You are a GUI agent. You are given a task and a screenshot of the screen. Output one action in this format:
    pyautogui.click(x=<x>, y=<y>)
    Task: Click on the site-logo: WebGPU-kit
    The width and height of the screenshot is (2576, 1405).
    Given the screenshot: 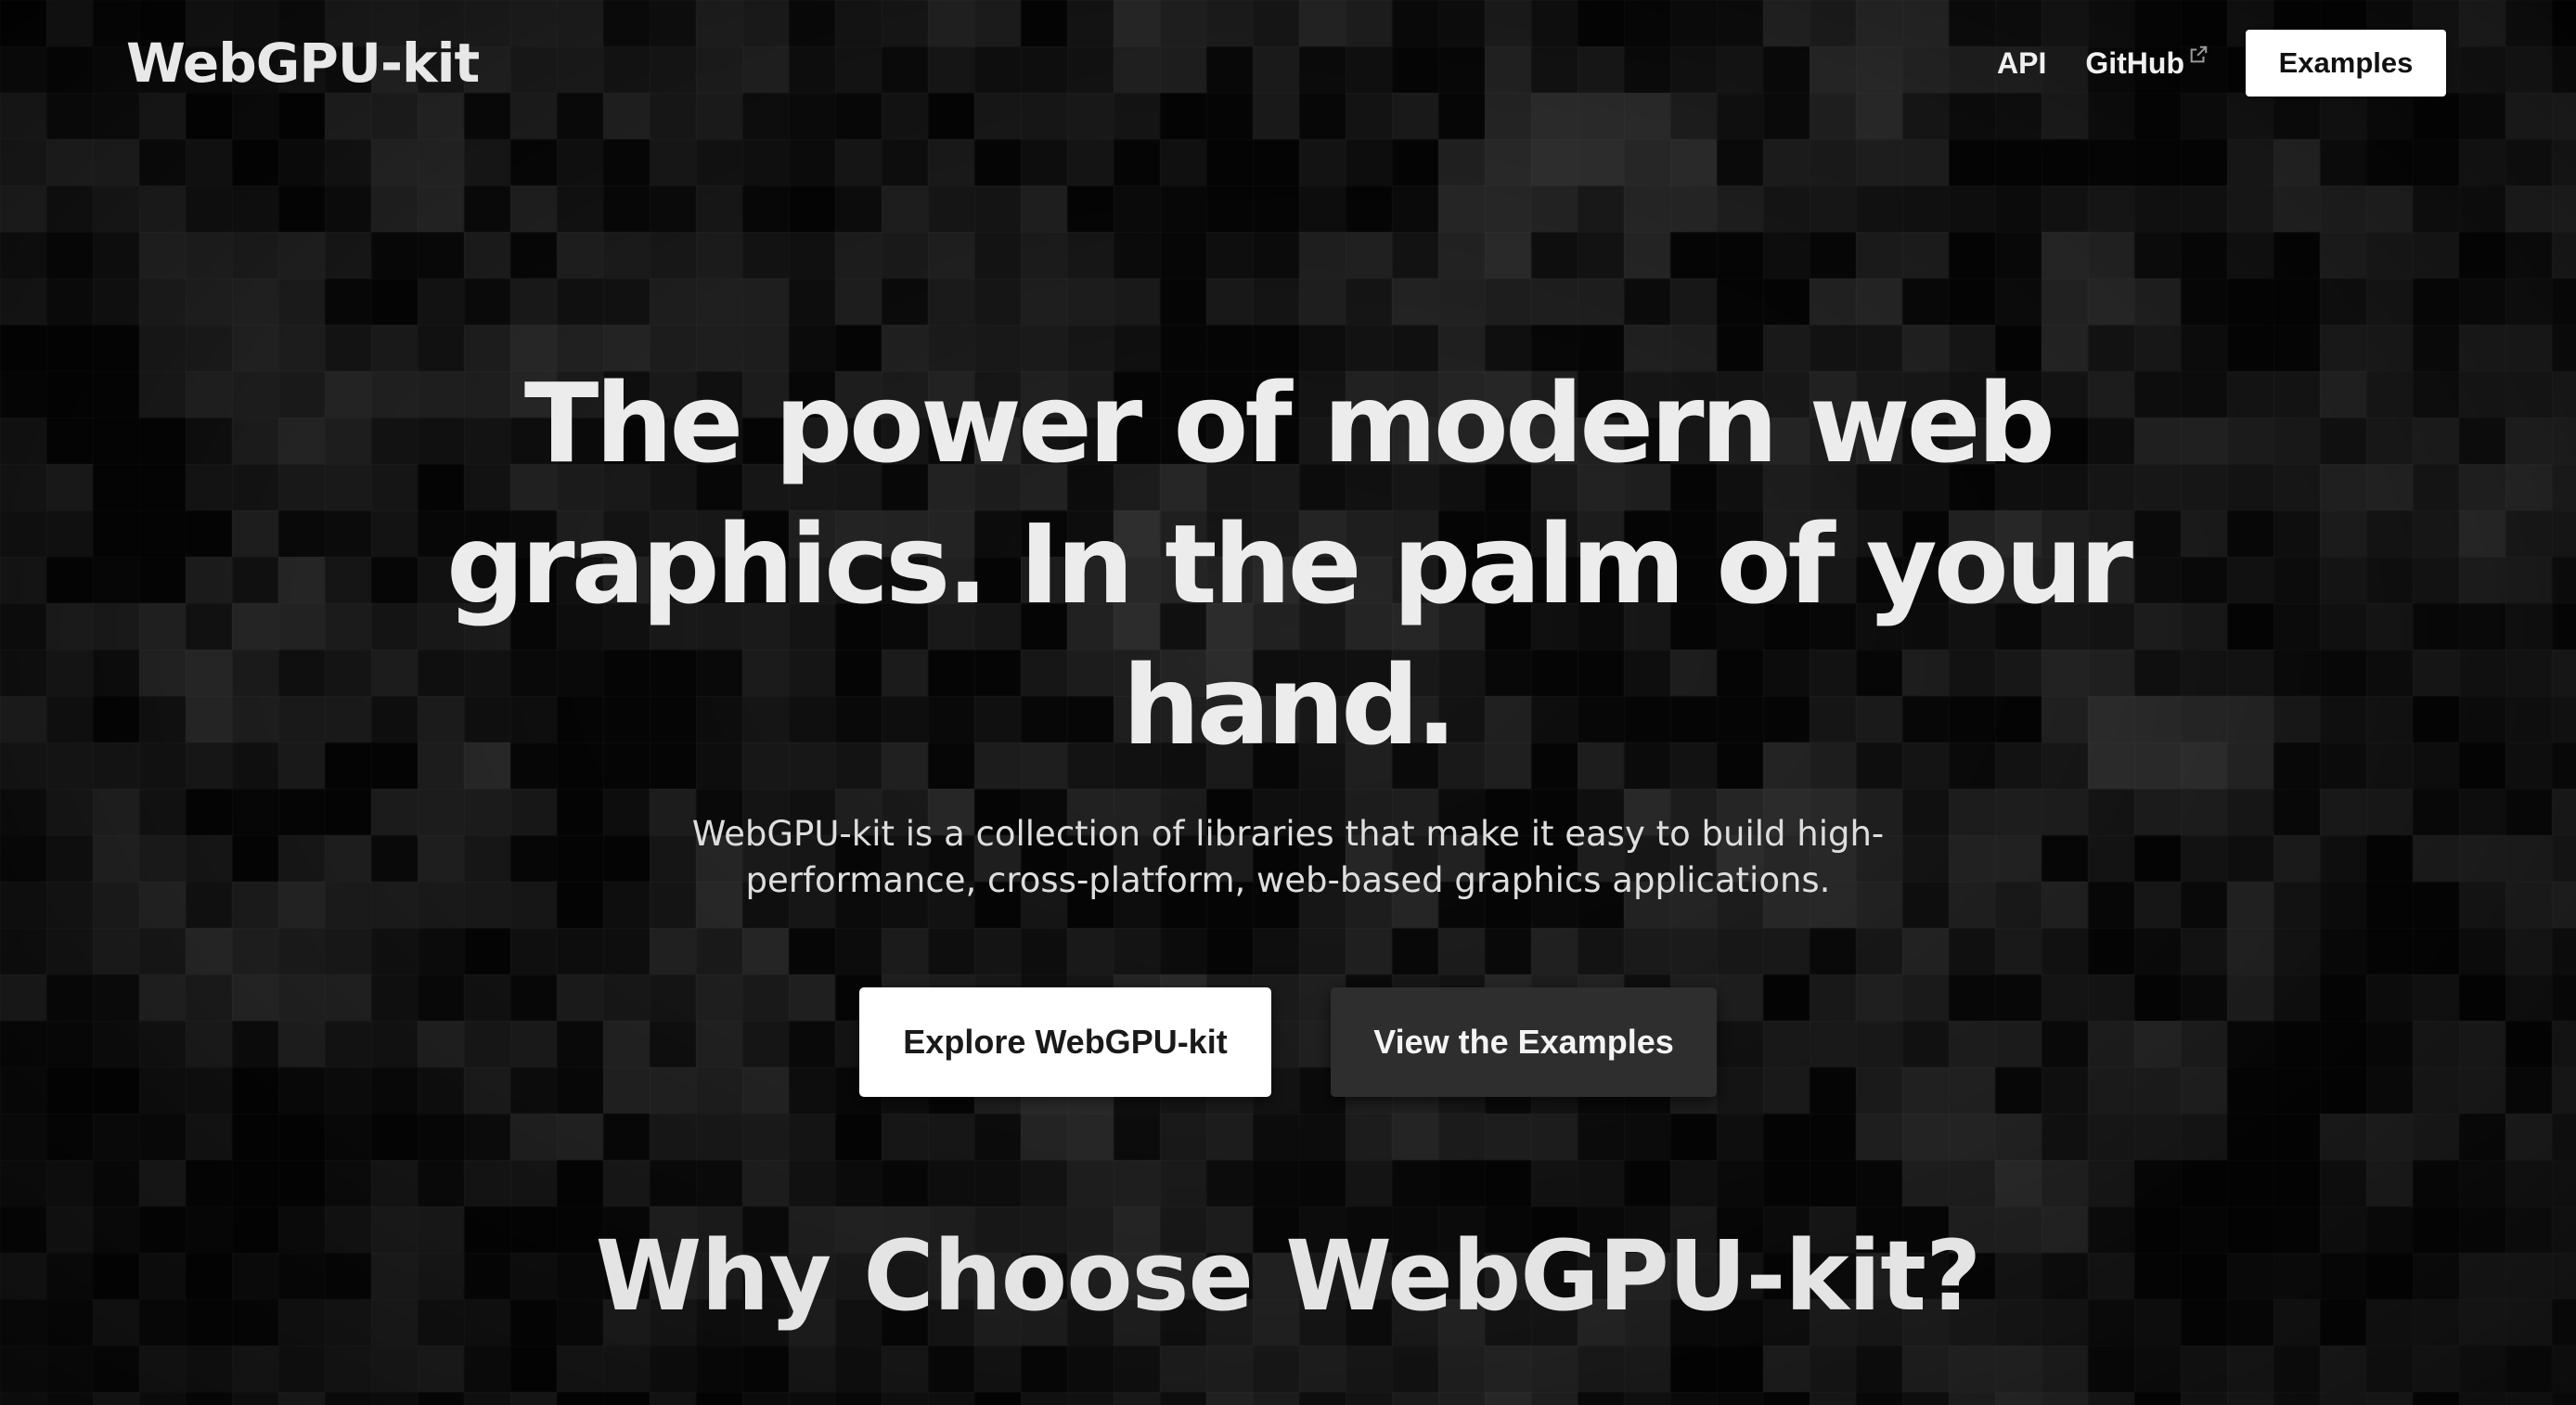 What is the action you would take?
    pyautogui.click(x=303, y=64)
    